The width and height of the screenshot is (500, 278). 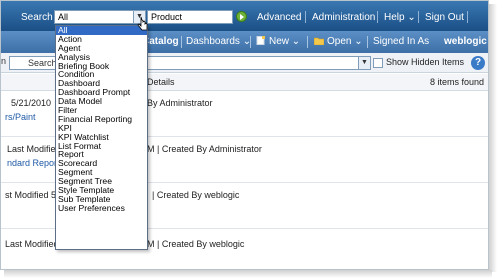 What do you see at coordinates (364, 63) in the screenshot?
I see `chevron-down-icon: ▼` at bounding box center [364, 63].